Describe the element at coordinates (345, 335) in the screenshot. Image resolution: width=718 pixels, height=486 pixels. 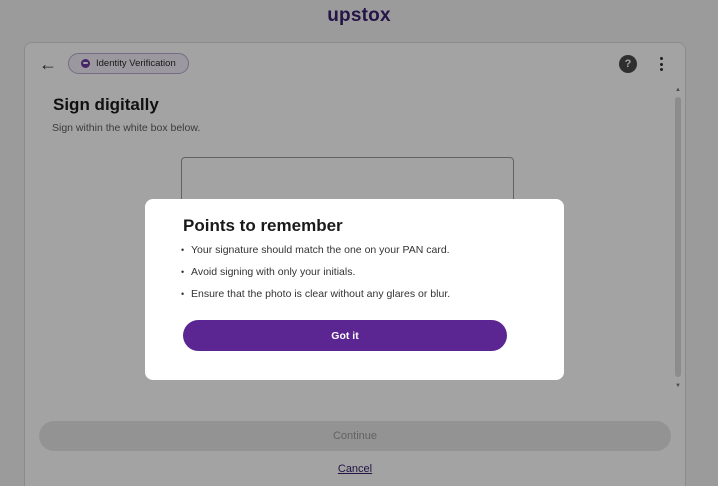
I see `got-it-button: Got it` at that location.